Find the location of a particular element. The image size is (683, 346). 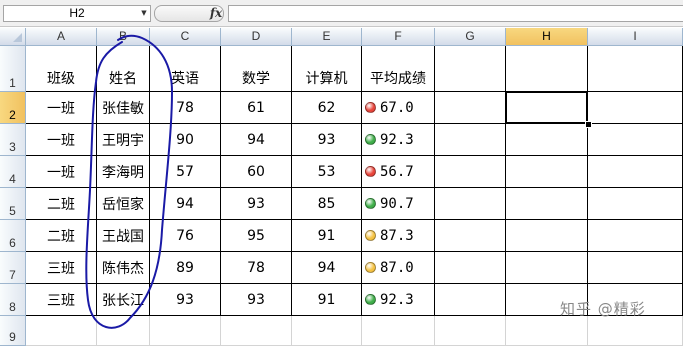

table-header-cell: 平均成绩 is located at coordinates (398, 69).